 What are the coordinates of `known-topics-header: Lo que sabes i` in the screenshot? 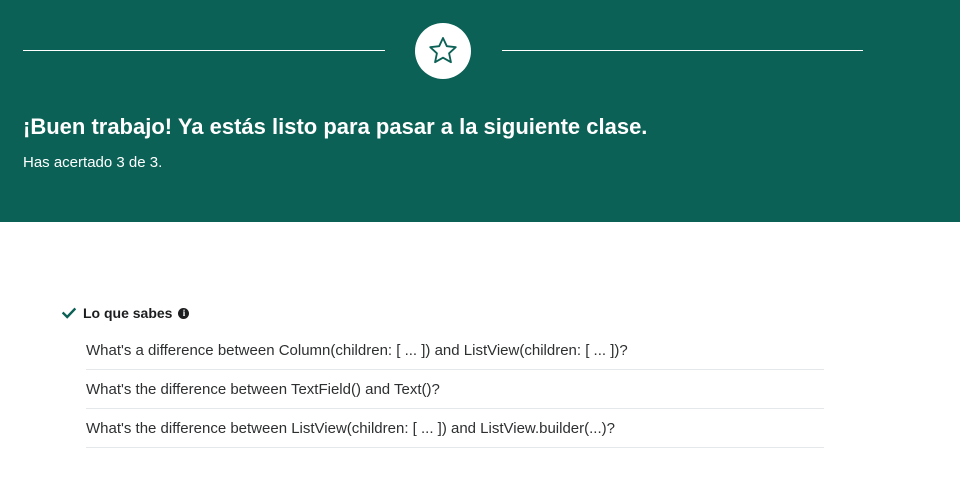 It's located at (443, 313).